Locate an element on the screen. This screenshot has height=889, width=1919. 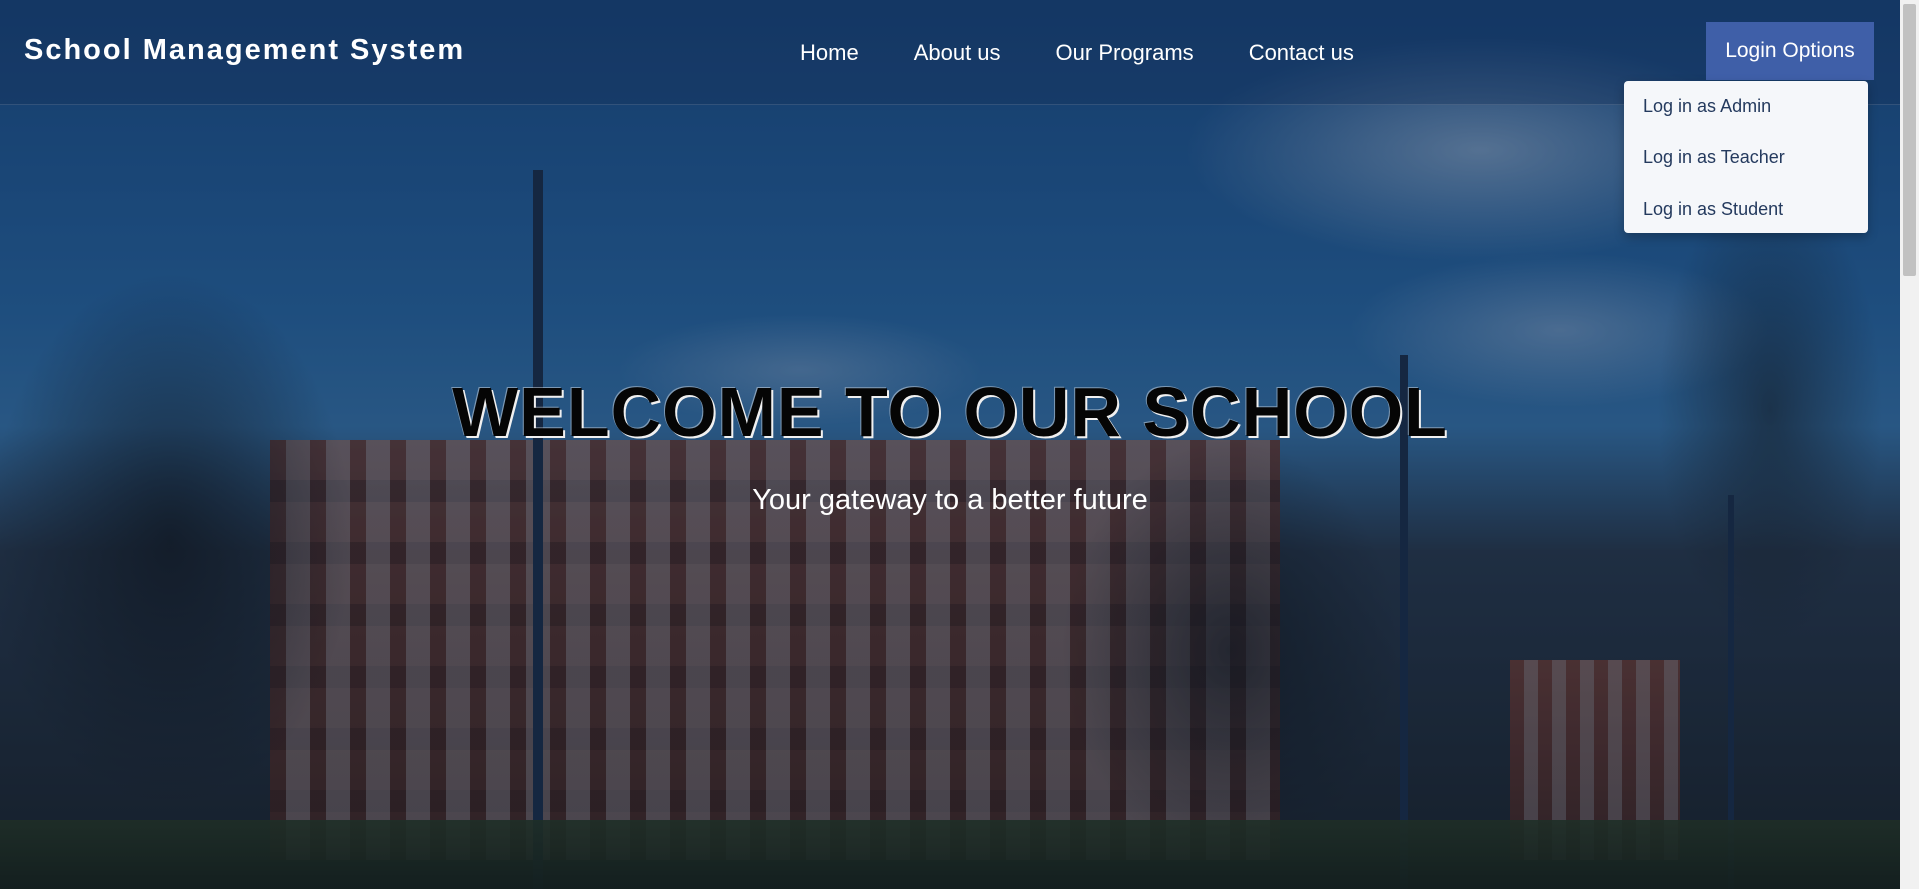
scrollbar-thumb is located at coordinates (1909, 140).